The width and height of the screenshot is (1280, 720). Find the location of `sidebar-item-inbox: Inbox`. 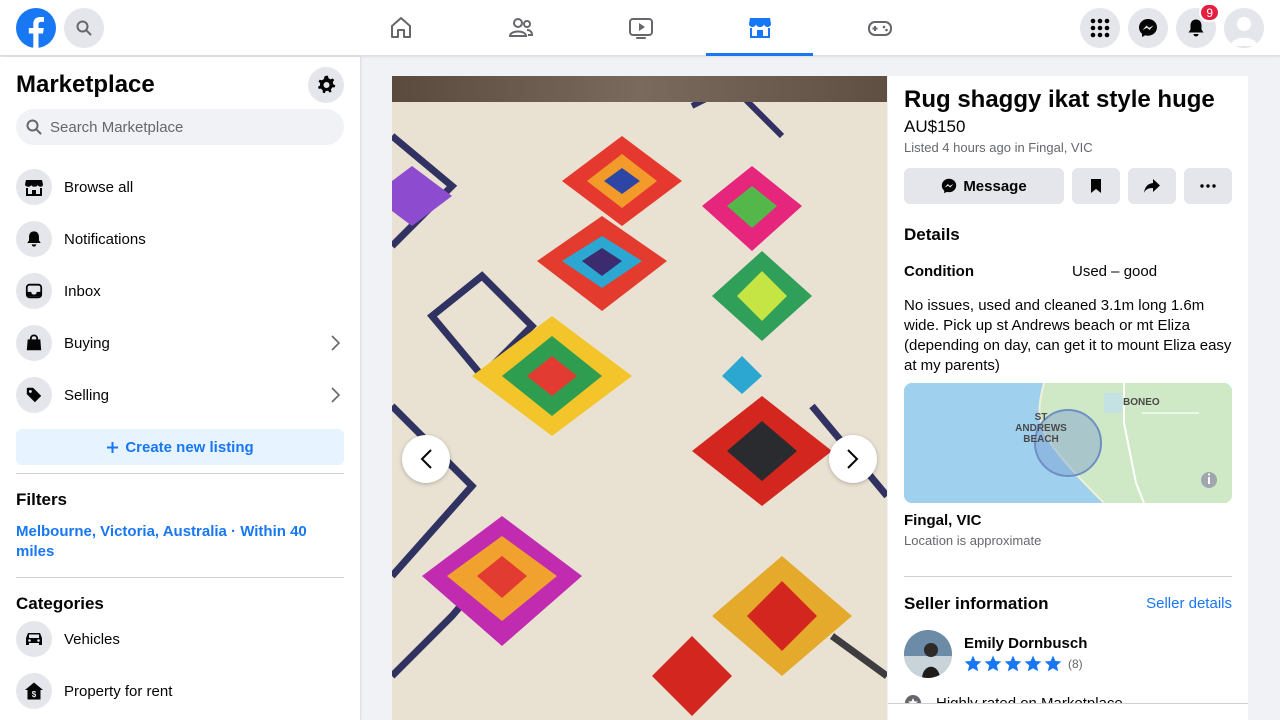

sidebar-item-inbox: Inbox is located at coordinates (180, 291).